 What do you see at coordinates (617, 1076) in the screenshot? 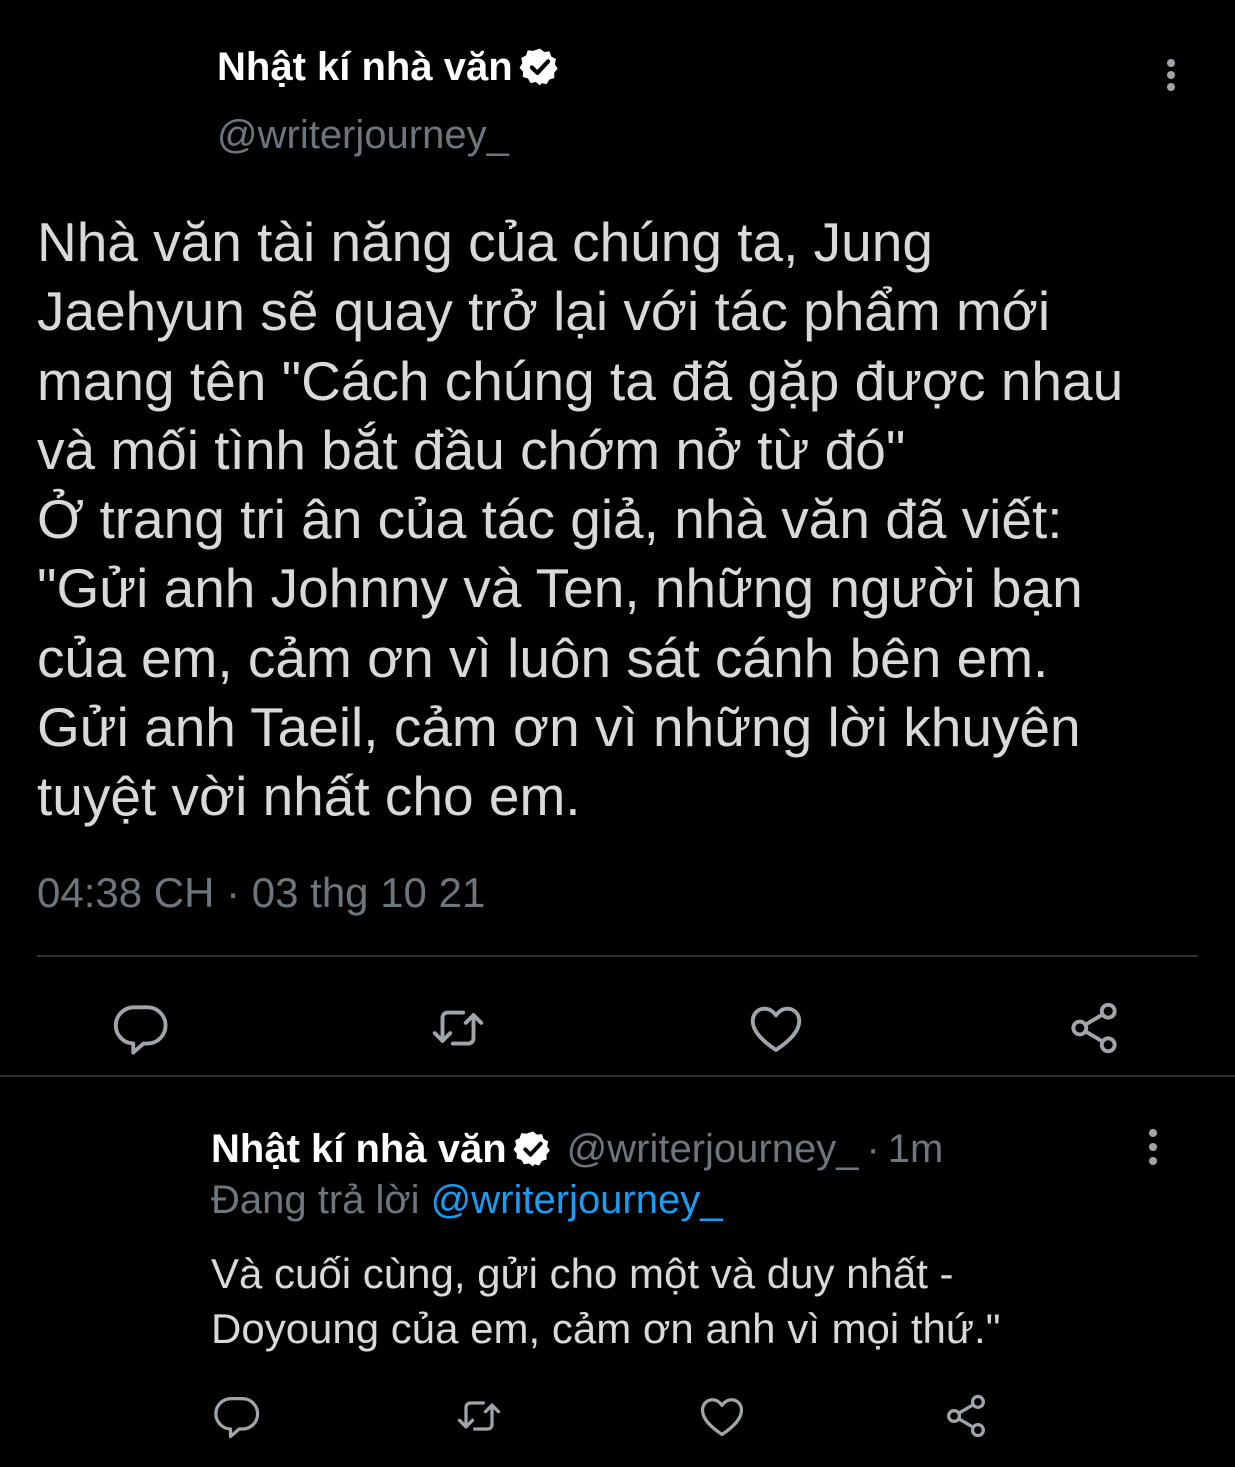
I see `section-divider` at bounding box center [617, 1076].